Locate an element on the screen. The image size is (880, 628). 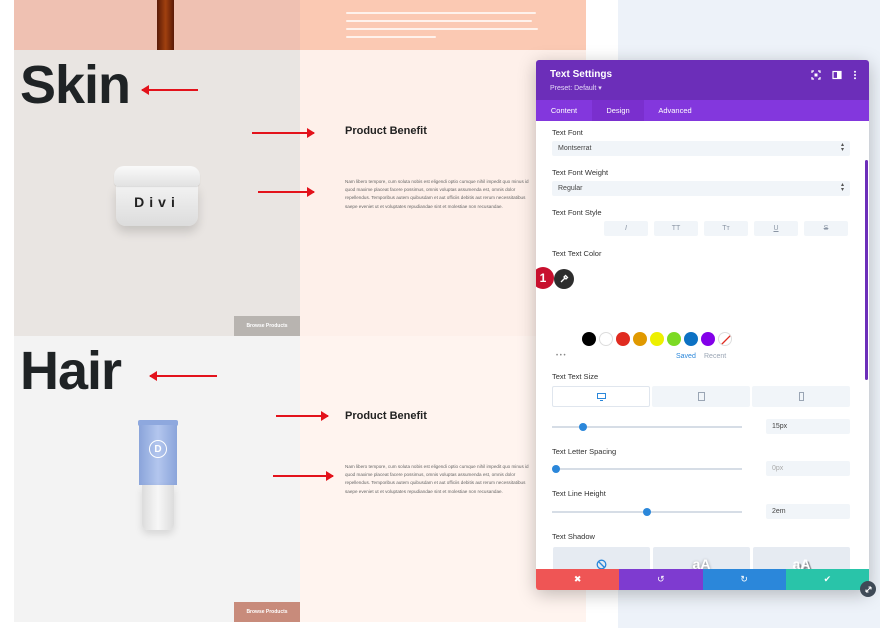
hair-image-column: Hair D Browse Products is located at coordinates (157, 479).